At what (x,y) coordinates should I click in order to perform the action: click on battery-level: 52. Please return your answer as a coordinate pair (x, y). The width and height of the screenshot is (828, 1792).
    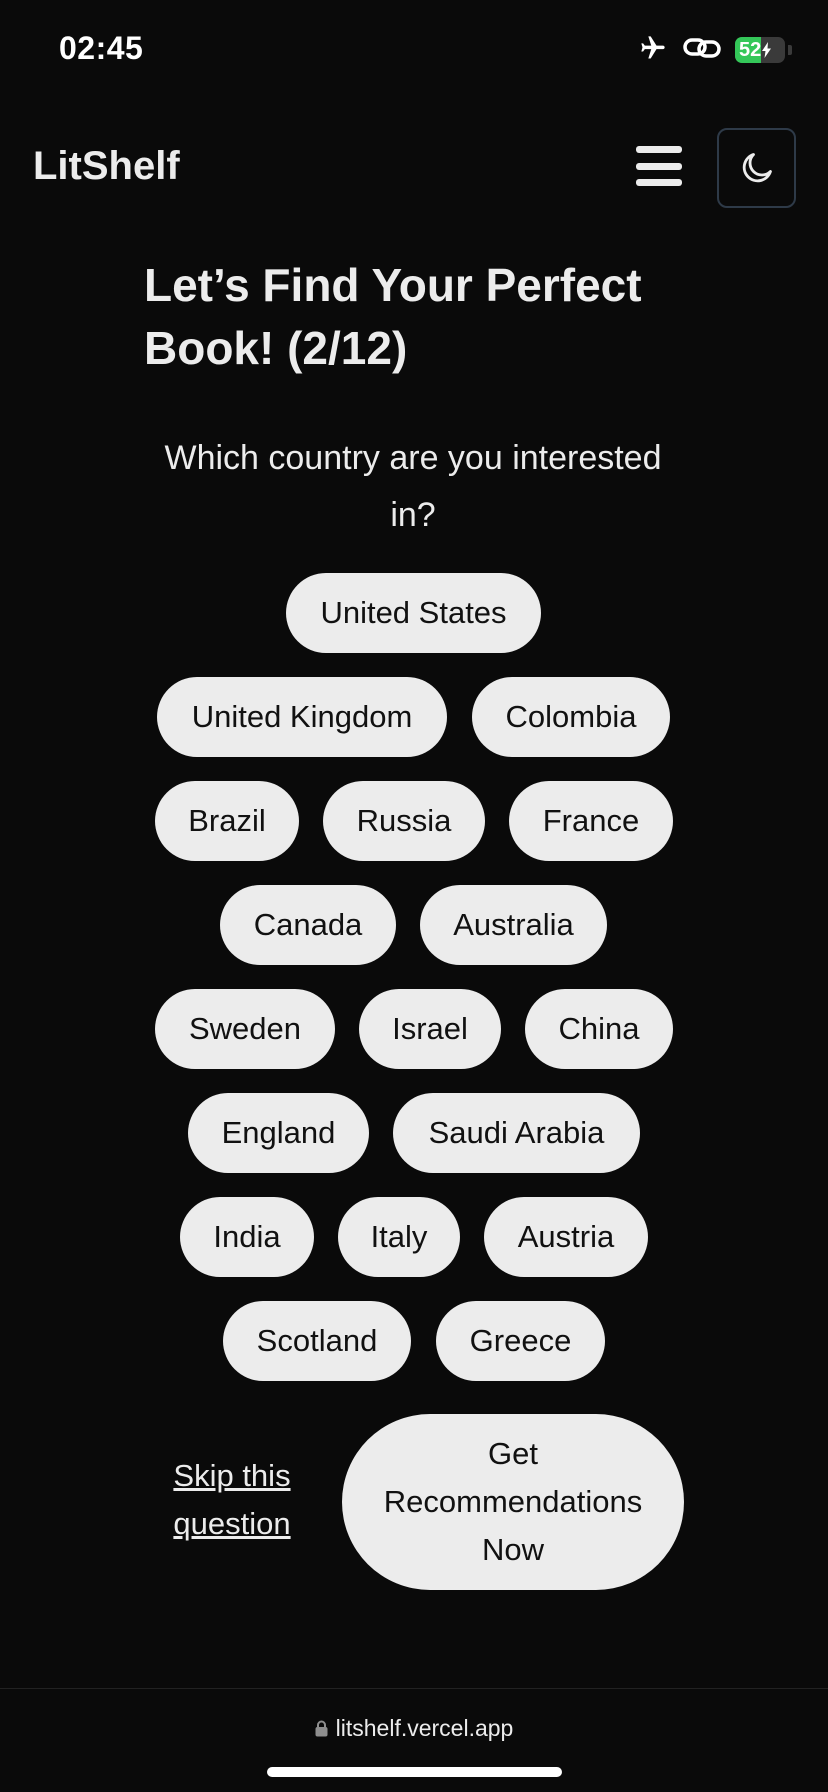
    Looking at the image, I should click on (750, 49).